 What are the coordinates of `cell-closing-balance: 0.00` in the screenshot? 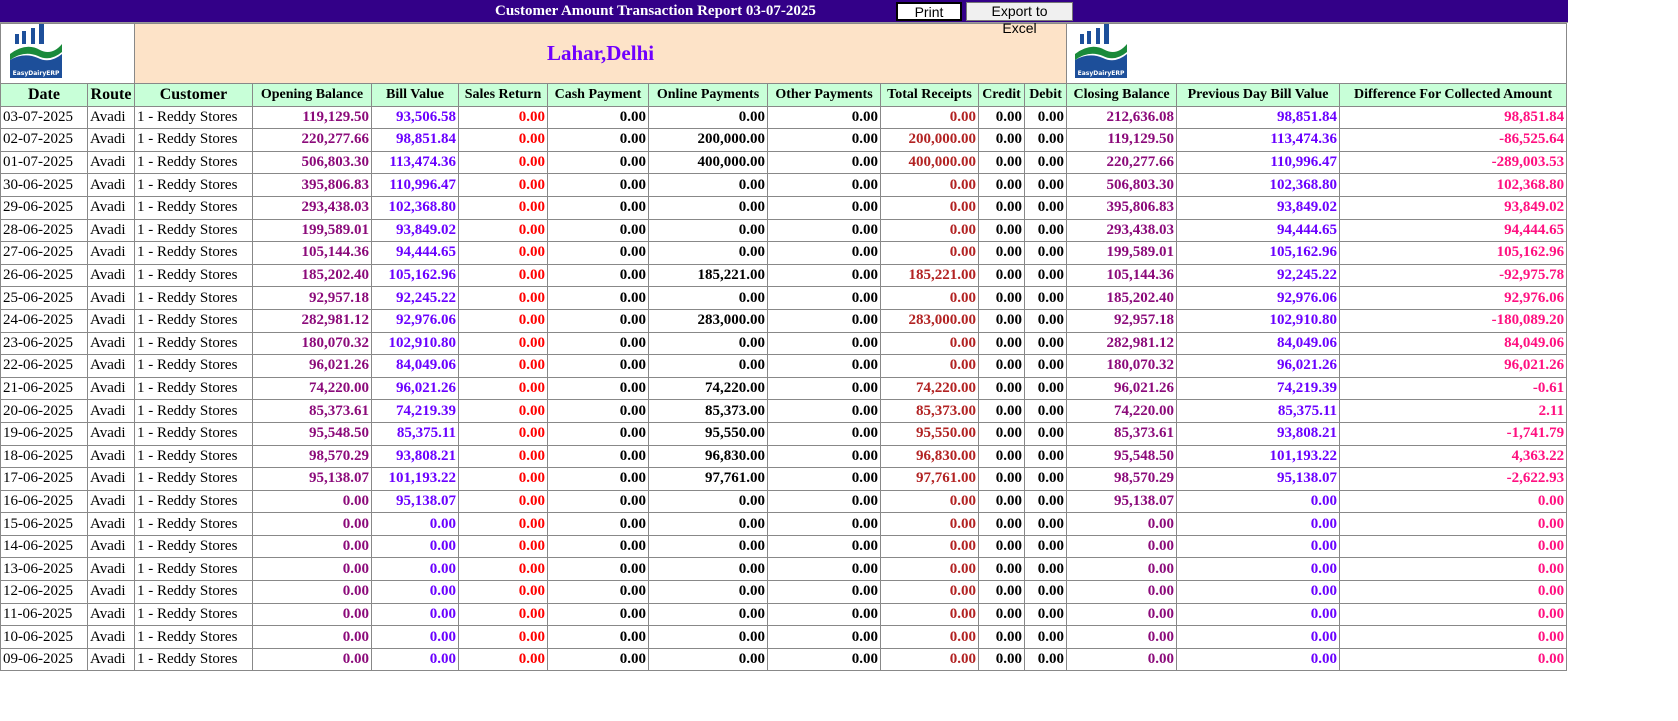 It's located at (1122, 614).